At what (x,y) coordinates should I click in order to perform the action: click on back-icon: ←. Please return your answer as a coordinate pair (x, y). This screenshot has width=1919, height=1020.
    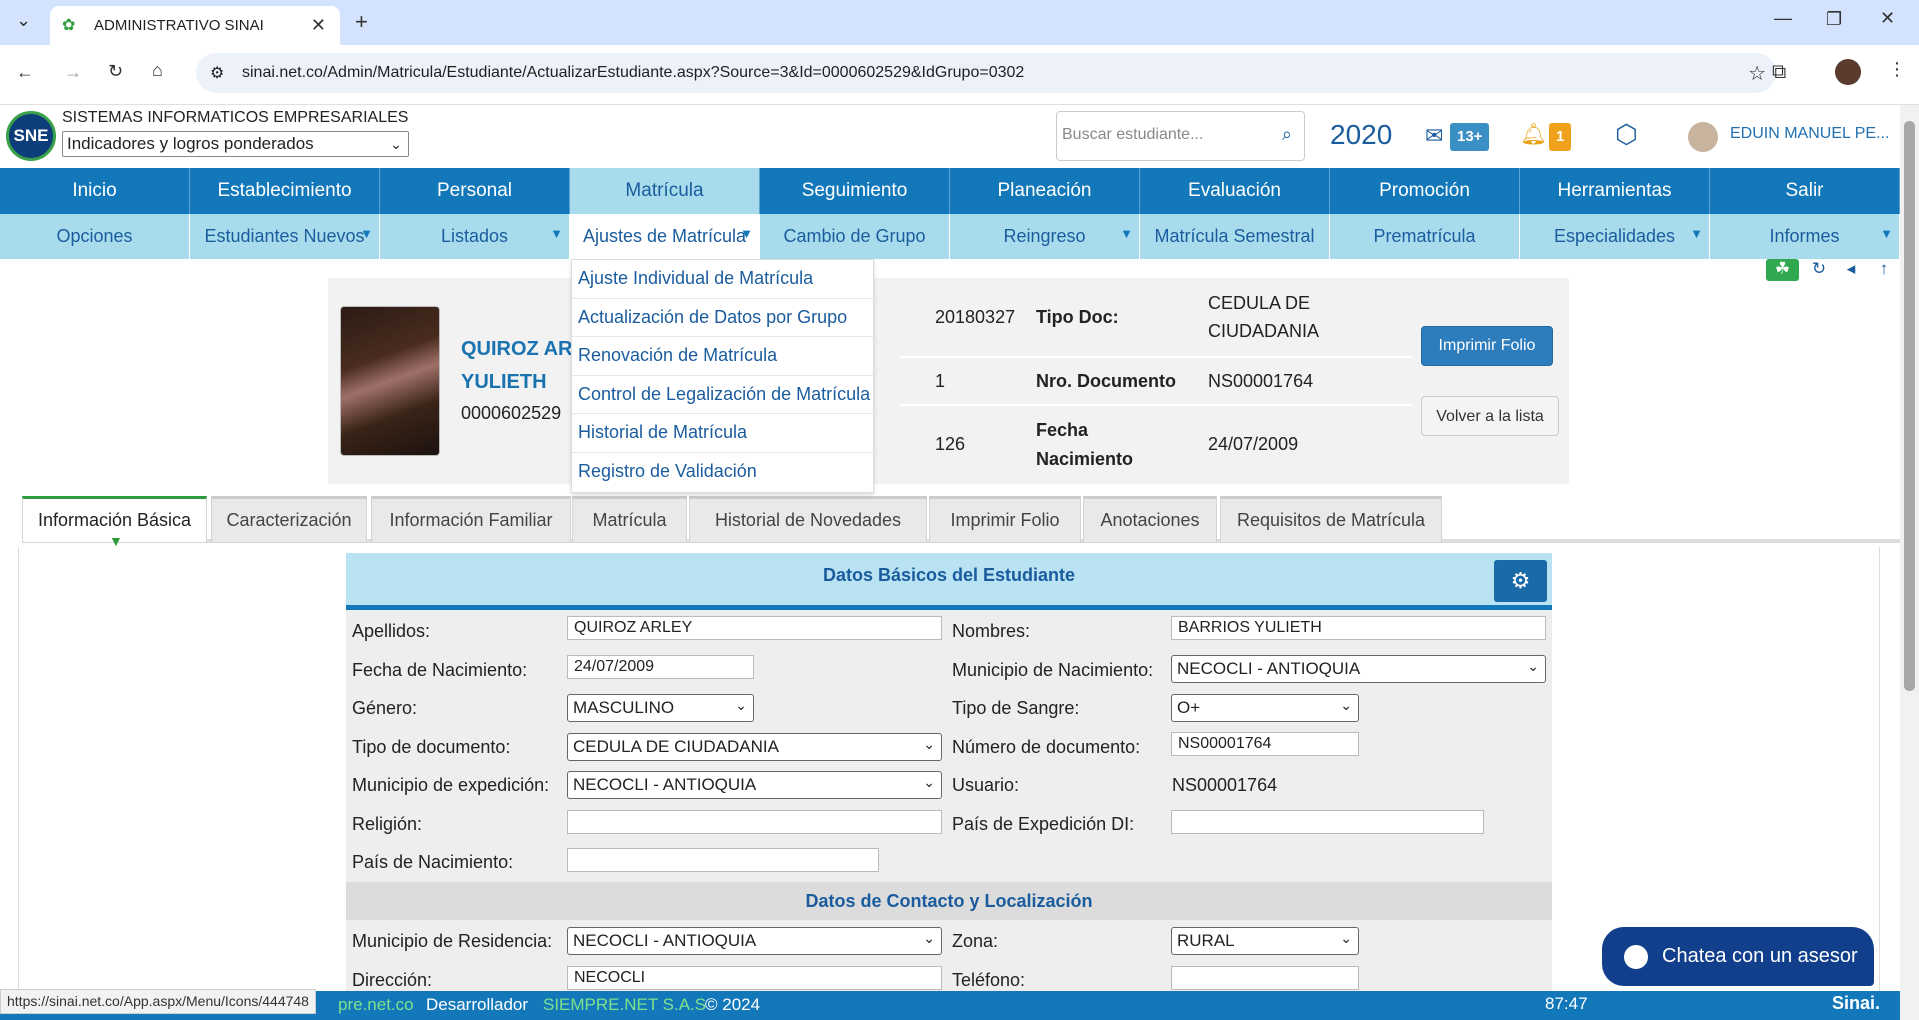
    Looking at the image, I should click on (25, 72).